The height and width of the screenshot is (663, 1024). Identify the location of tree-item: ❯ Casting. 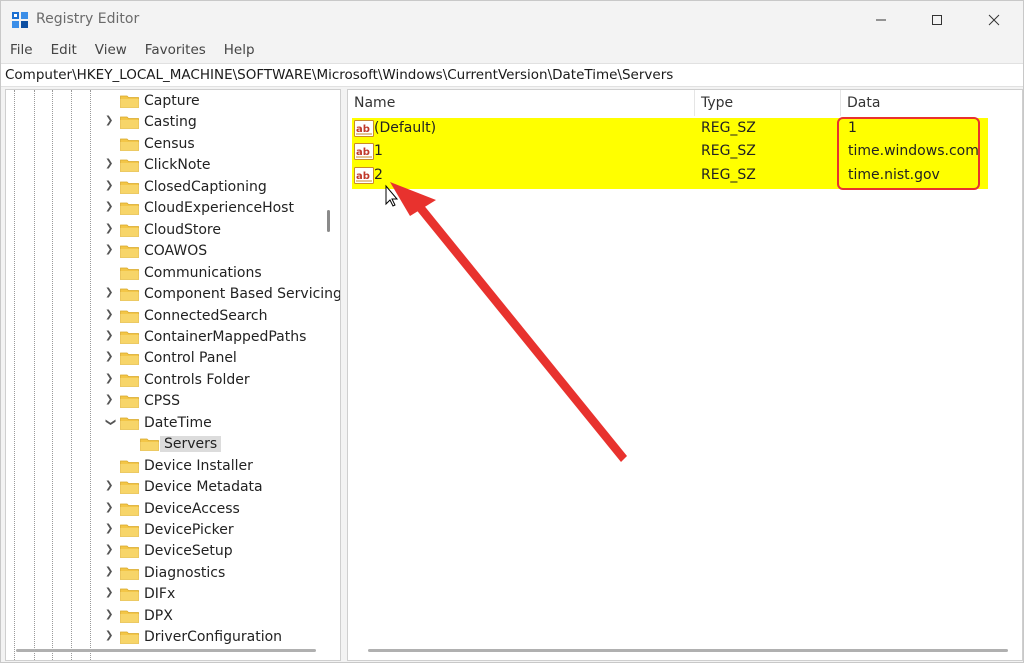
(166, 122).